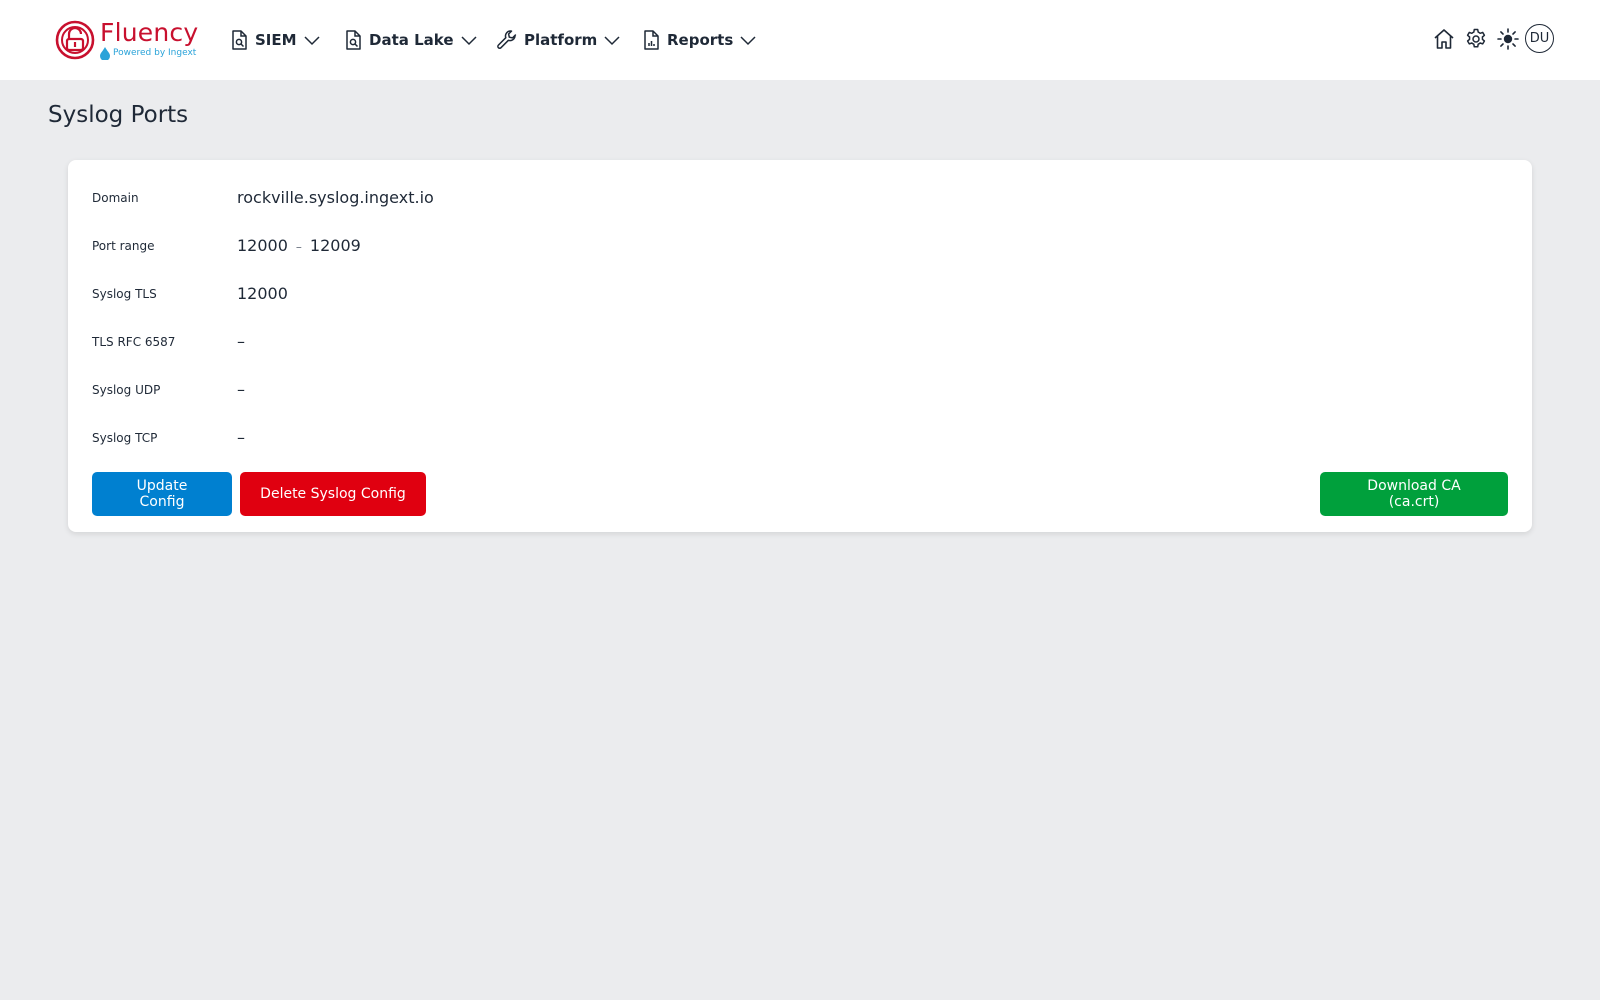 The image size is (1600, 1000). I want to click on port-range-start: 12000, so click(262, 245).